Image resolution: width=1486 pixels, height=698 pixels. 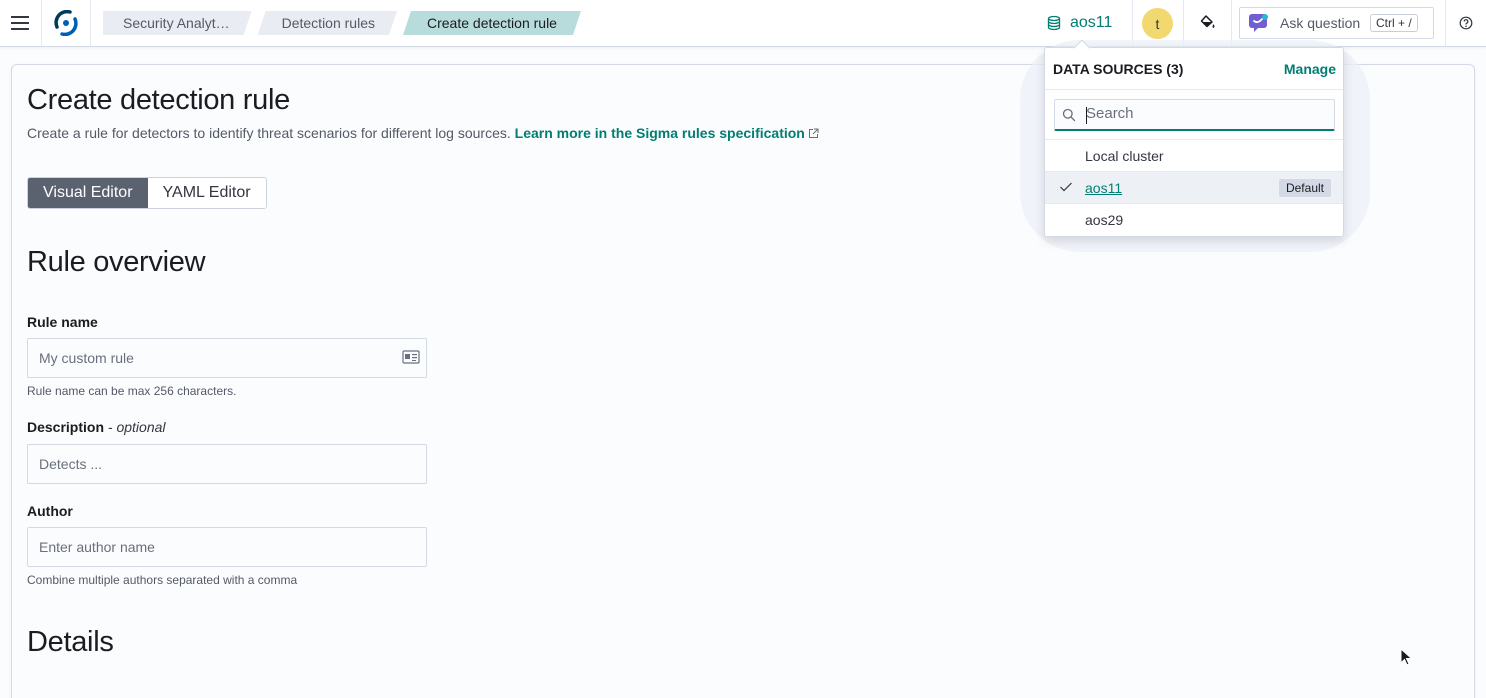 I want to click on data-source-search-input, so click(x=1206, y=113).